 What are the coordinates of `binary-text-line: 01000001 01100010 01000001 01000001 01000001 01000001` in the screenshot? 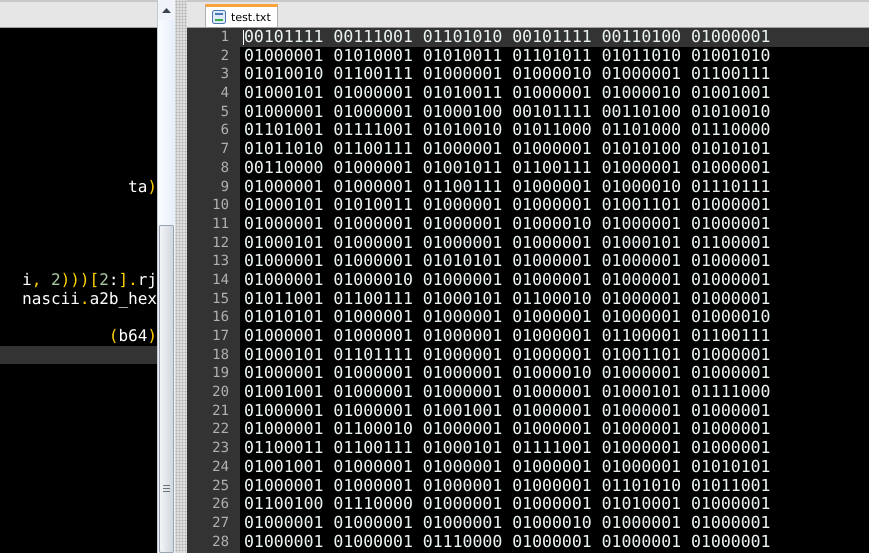 It's located at (507, 428).